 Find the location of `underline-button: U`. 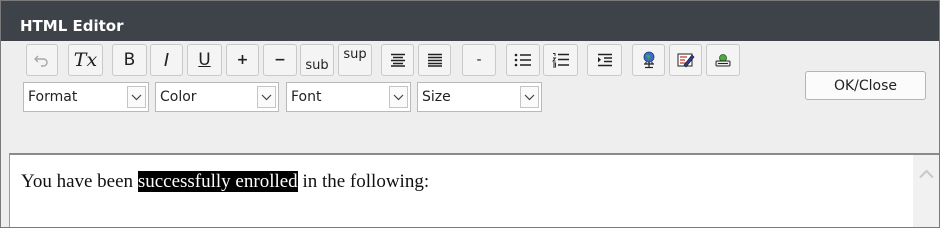

underline-button: U is located at coordinates (204, 60).